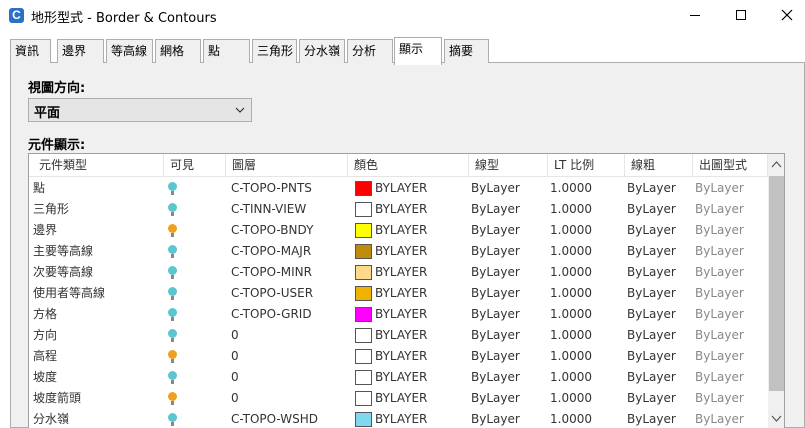 This screenshot has width=805, height=428. I want to click on table-row: 方向 0 BYLAYER ByLayer 1.0000 ByLayer ByLayer, so click(398, 335).